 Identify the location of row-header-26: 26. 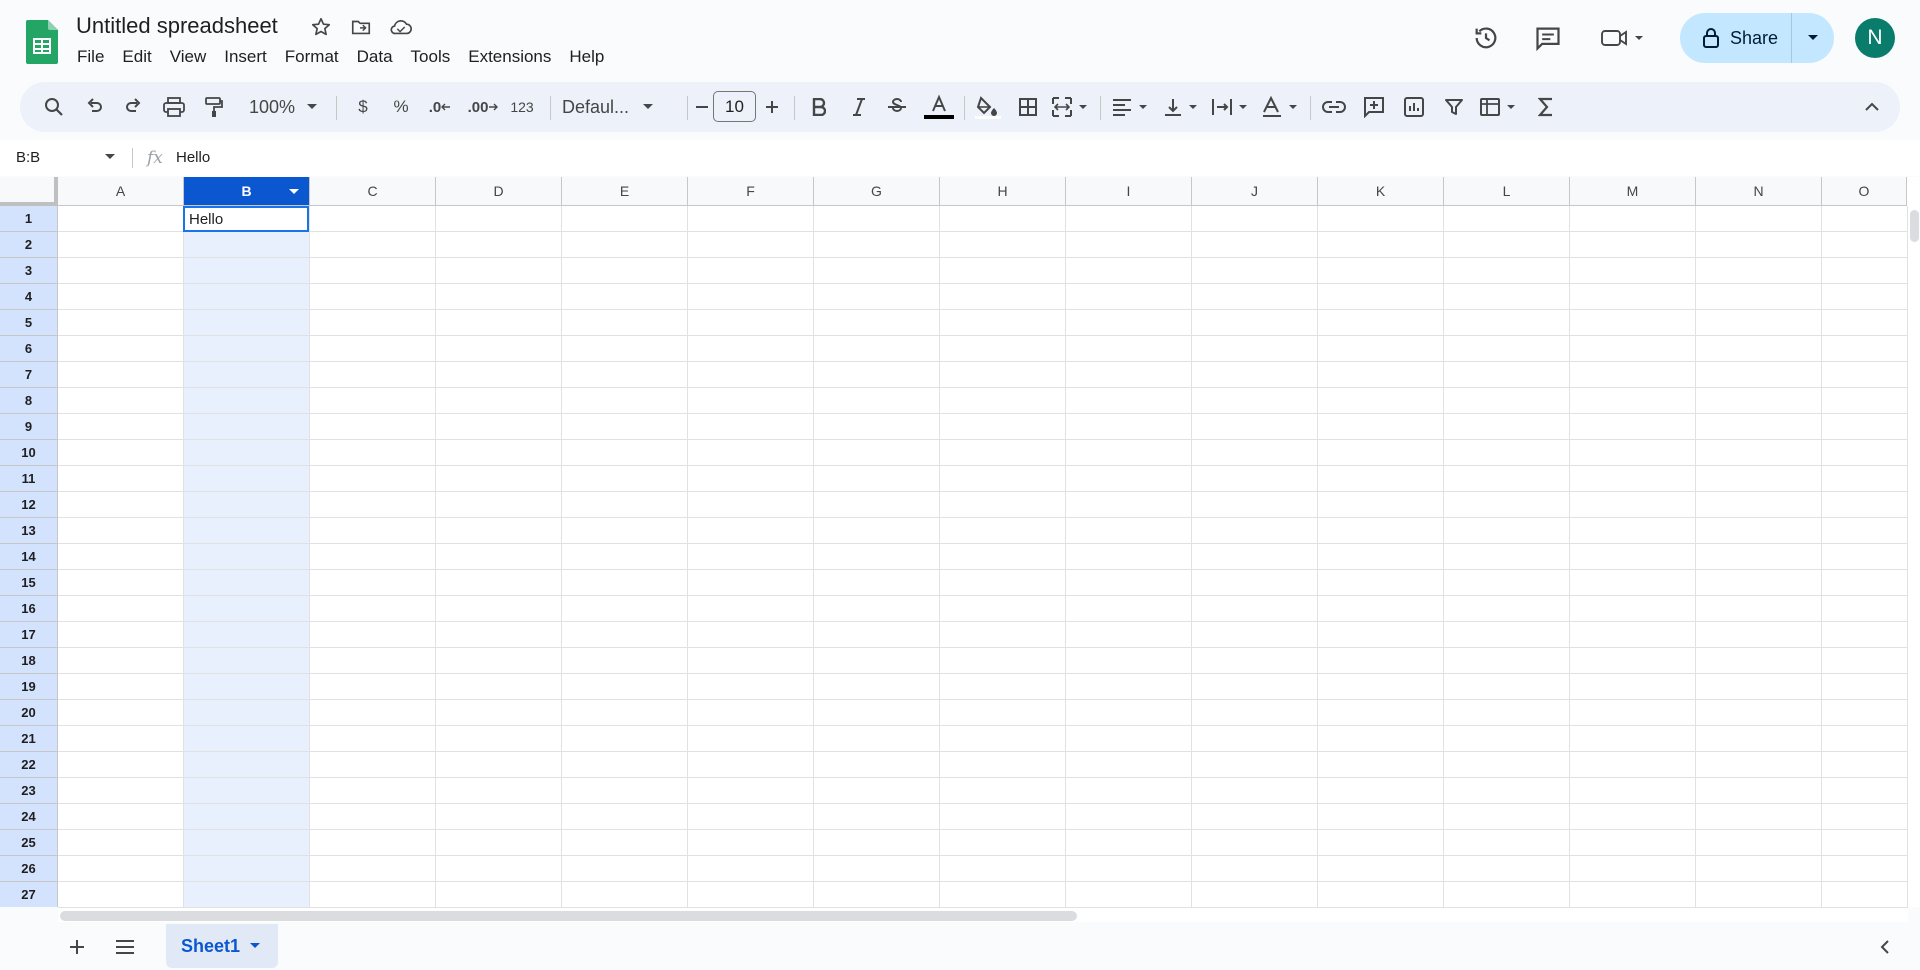
(29, 869).